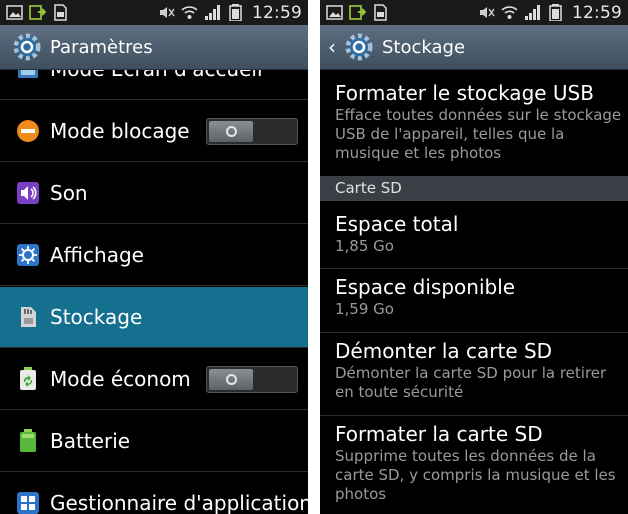  What do you see at coordinates (156, 75) in the screenshot?
I see `setting-label: Mode Ecran d'accueil` at bounding box center [156, 75].